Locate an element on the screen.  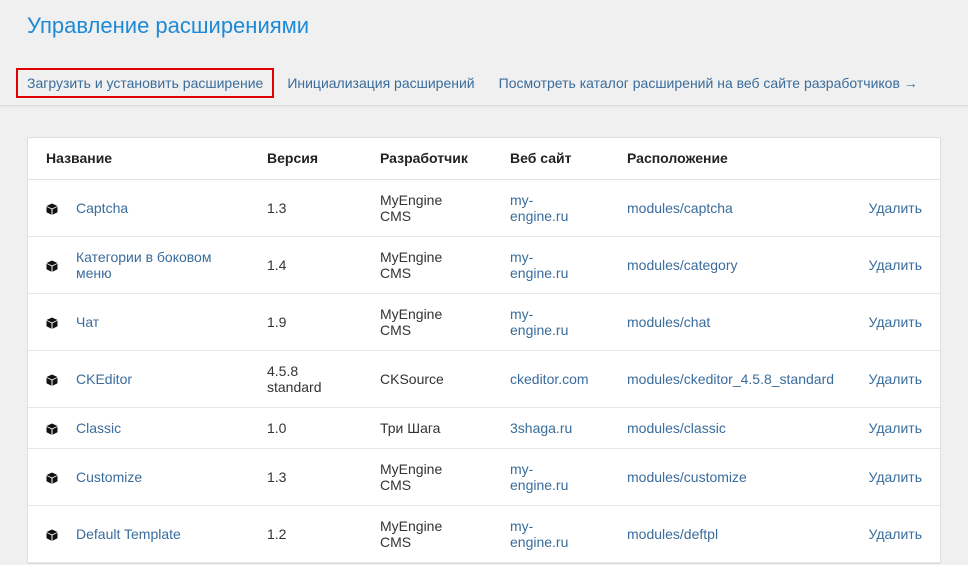
row-website-cell: 3shaga.ru is located at coordinates (568, 428).